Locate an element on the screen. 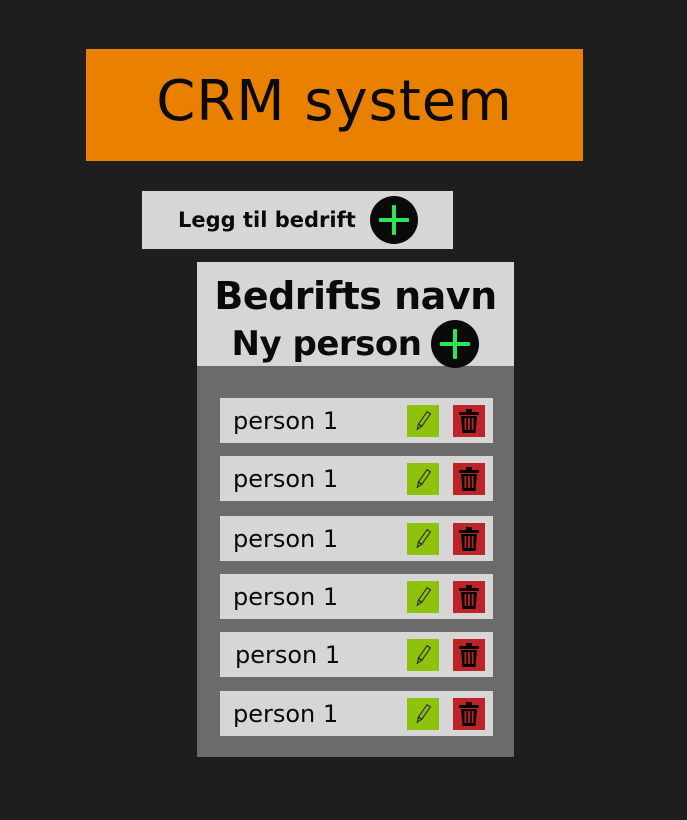 This screenshot has height=820, width=687. app-title: CRM system is located at coordinates (334, 101).